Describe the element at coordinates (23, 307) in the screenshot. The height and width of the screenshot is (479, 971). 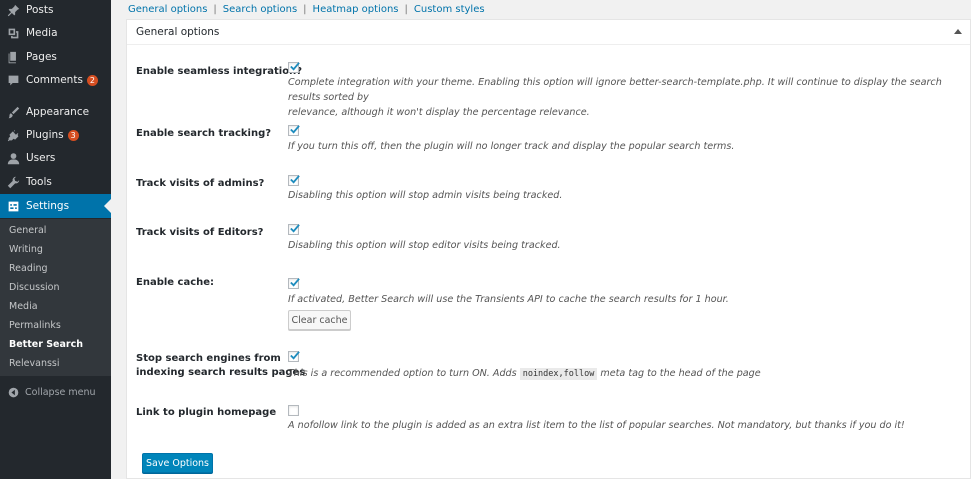
I see `submenu-item-media: Media` at that location.